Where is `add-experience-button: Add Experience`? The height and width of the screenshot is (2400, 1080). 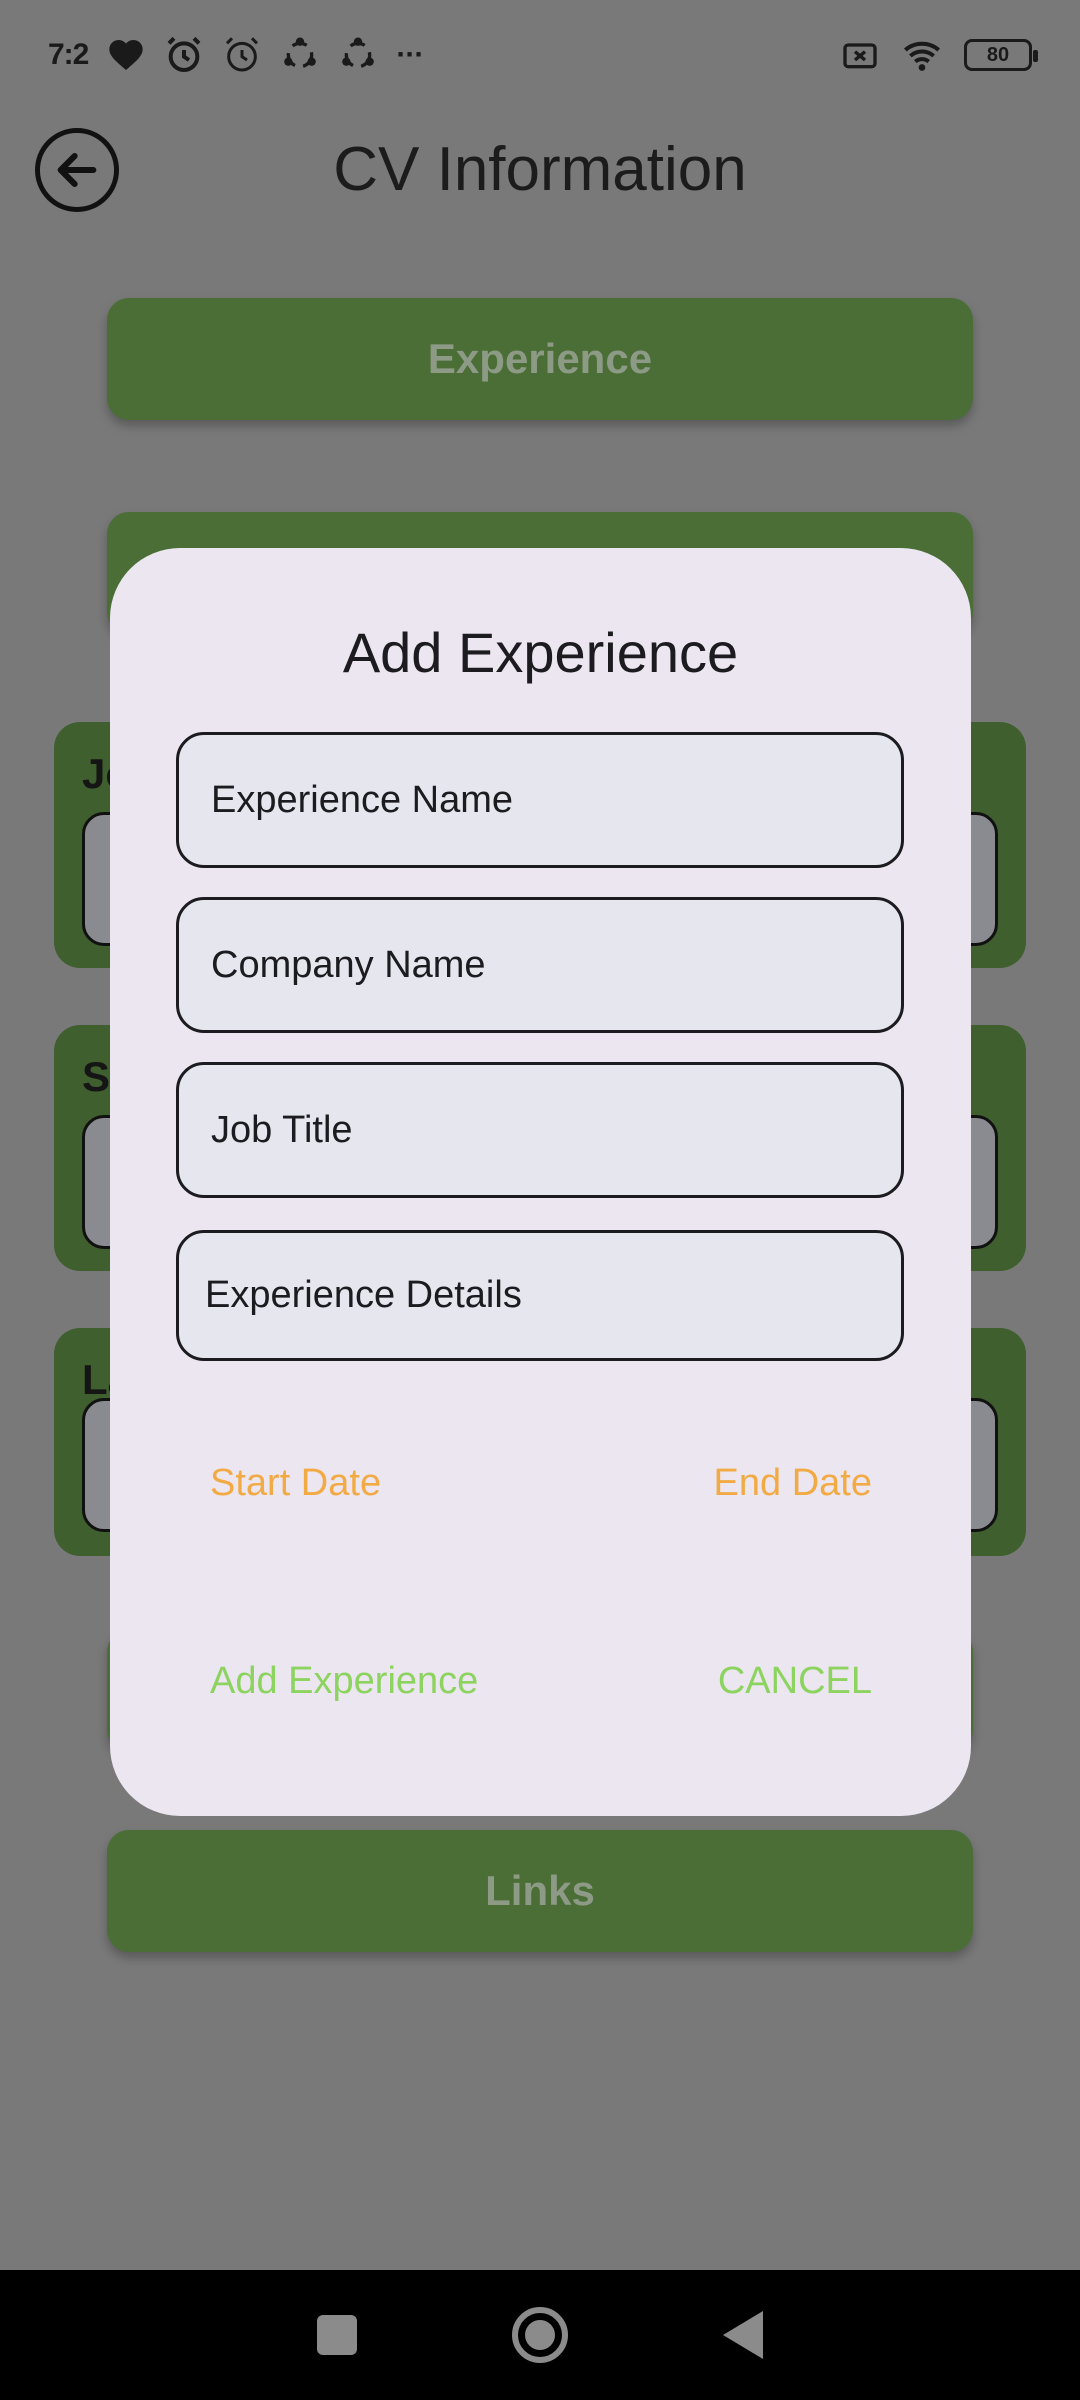 add-experience-button: Add Experience is located at coordinates (344, 1681).